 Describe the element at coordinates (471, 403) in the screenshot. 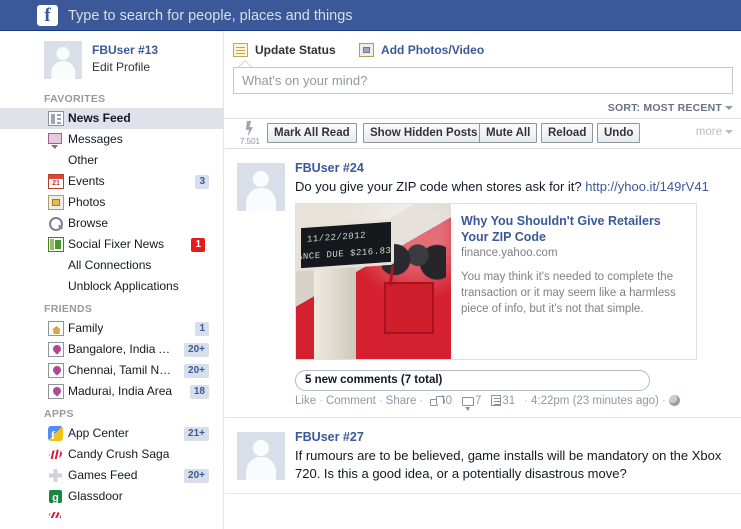

I see `comment-count-group: 7` at that location.